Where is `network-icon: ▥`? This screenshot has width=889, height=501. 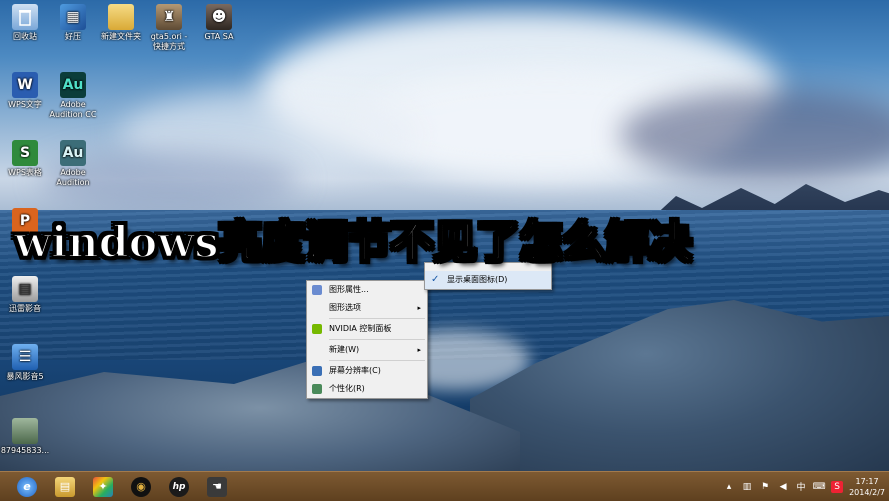 network-icon: ▥ is located at coordinates (747, 487).